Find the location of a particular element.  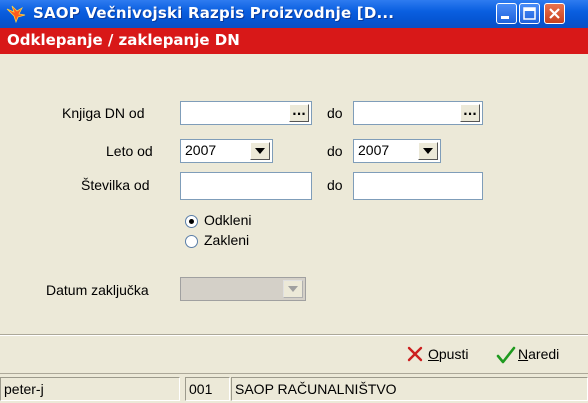

leto-do-label: do is located at coordinates (335, 151).